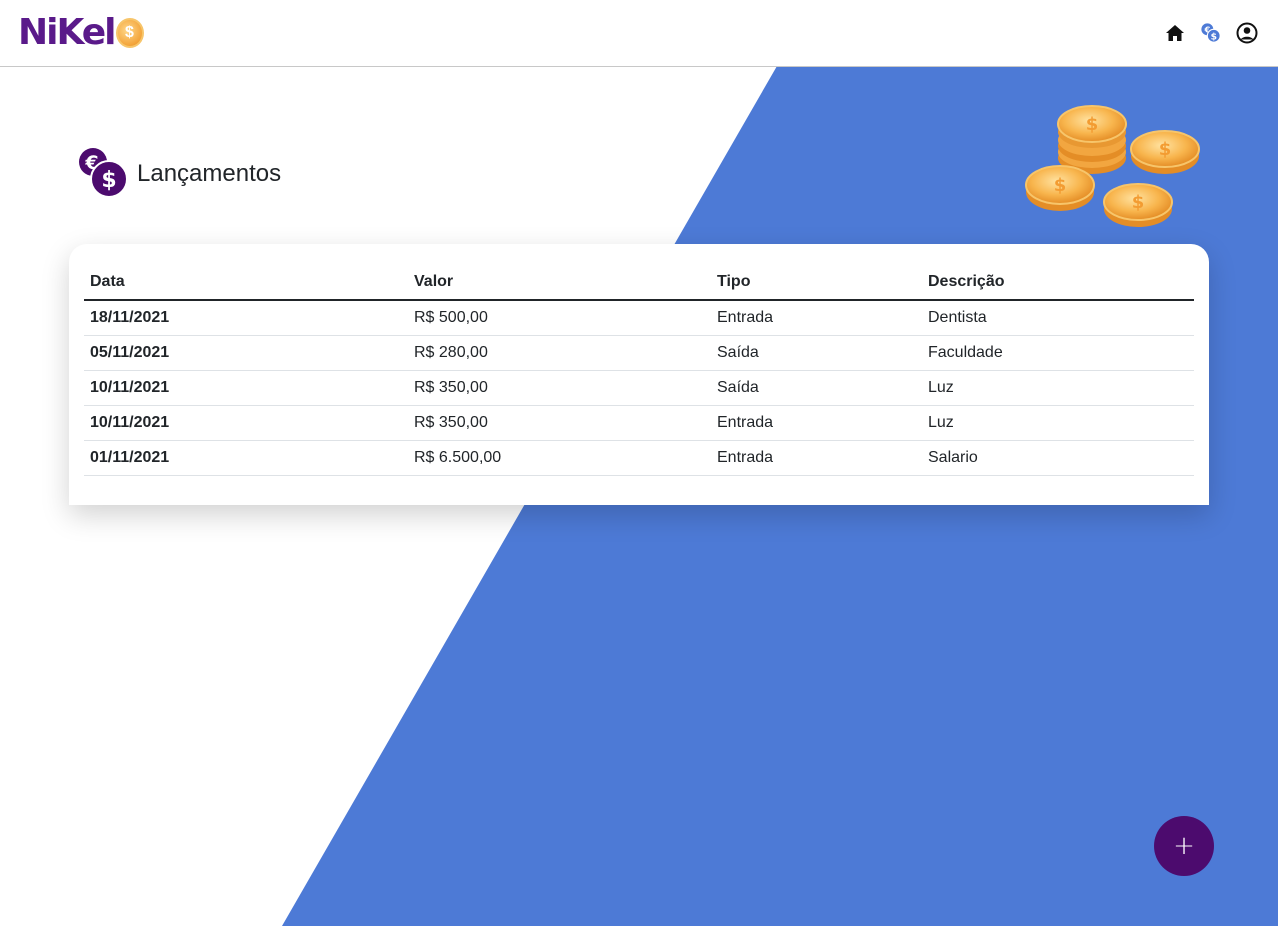 This screenshot has height=926, width=1278. I want to click on table-row: 18/11/2021 R$ 500,00 Entrada Dentista, so click(639, 318).